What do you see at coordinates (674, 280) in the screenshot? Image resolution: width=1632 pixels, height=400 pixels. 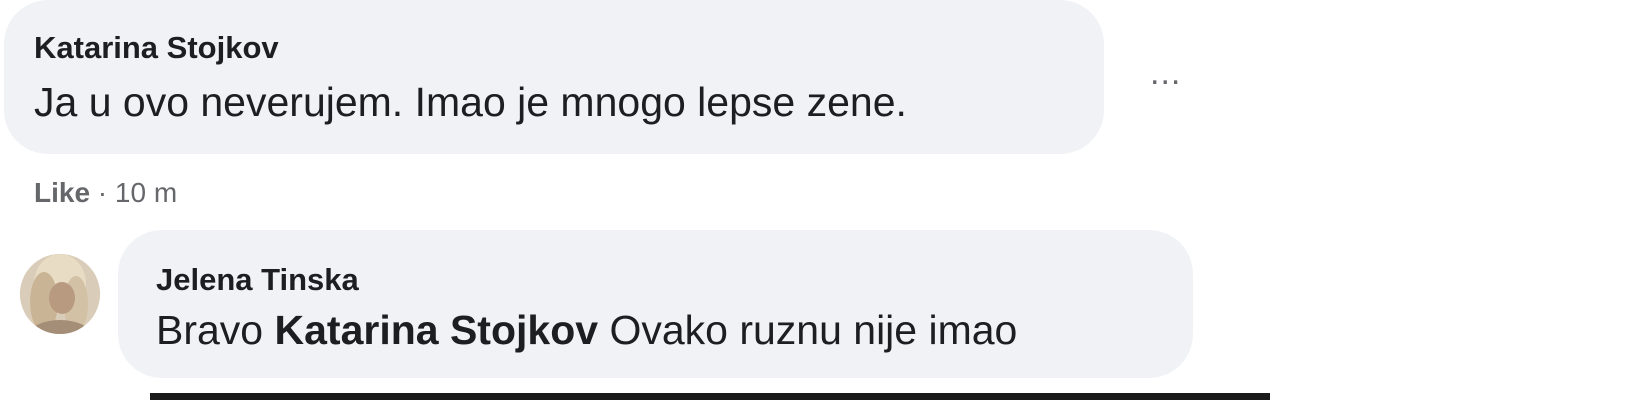 I see `reply-author-name: Jelena Tinska` at bounding box center [674, 280].